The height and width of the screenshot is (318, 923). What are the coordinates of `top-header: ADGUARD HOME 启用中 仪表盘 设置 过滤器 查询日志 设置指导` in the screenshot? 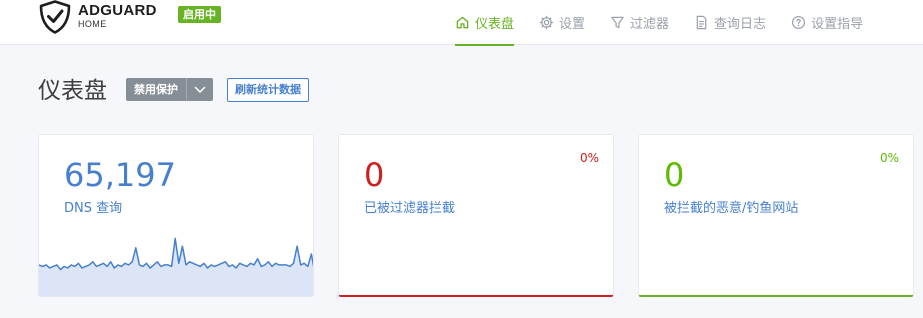 It's located at (461, 23).